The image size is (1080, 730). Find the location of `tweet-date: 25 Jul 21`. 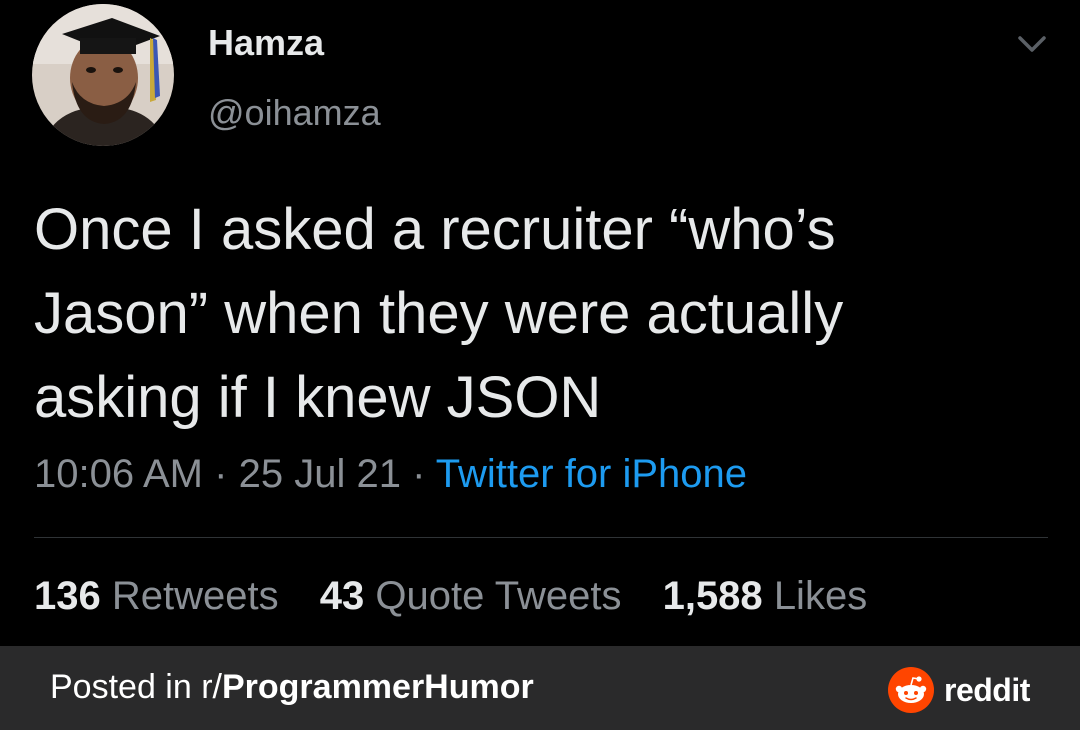

tweet-date: 25 Jul 21 is located at coordinates (320, 474).